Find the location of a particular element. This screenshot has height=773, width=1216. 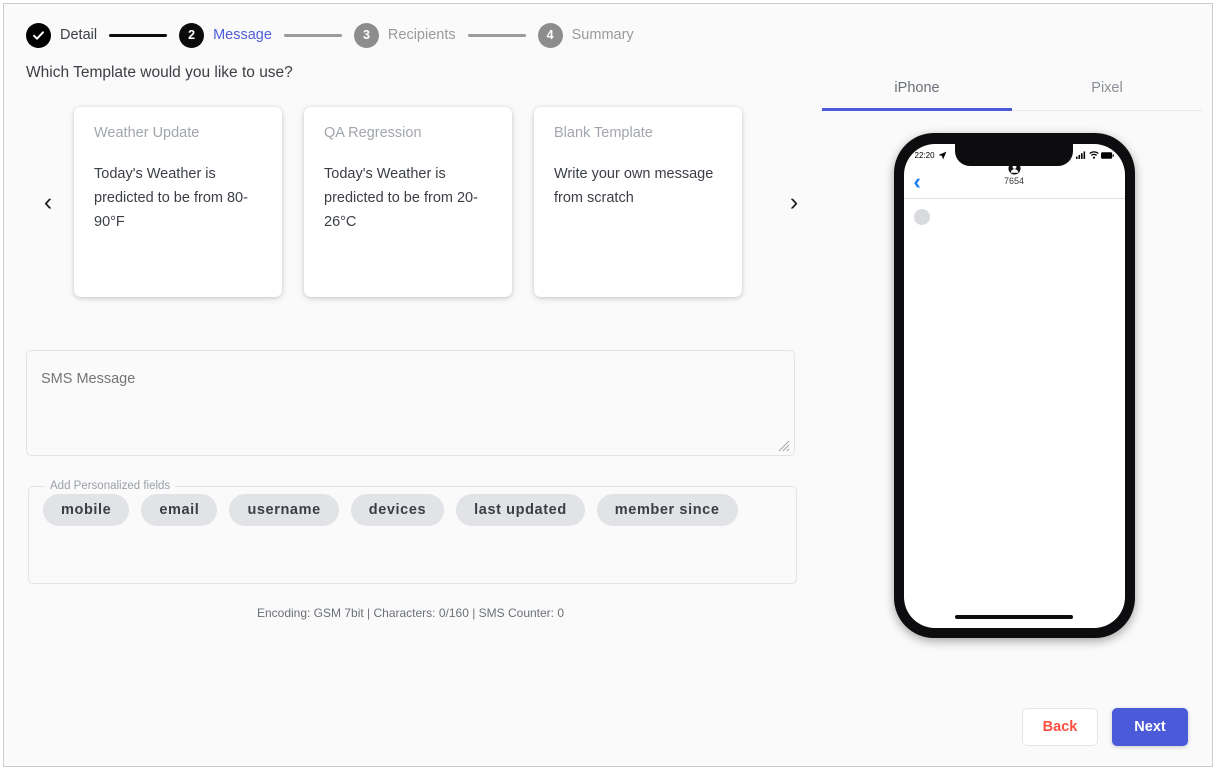

device-preview-tabs: iPhone Pixel is located at coordinates (1012, 88).